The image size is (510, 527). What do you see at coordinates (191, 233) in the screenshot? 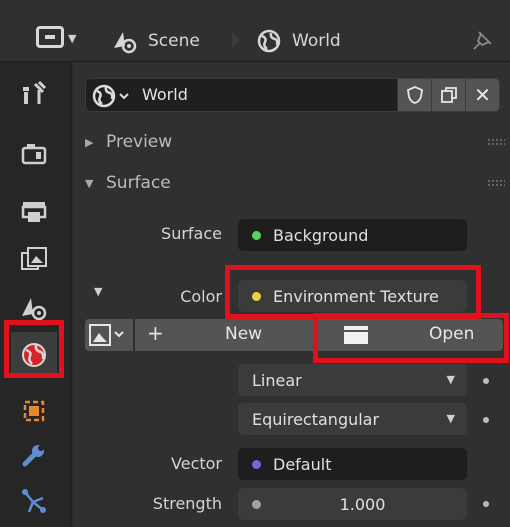
I see `surface-shader-label: Surface` at bounding box center [191, 233].